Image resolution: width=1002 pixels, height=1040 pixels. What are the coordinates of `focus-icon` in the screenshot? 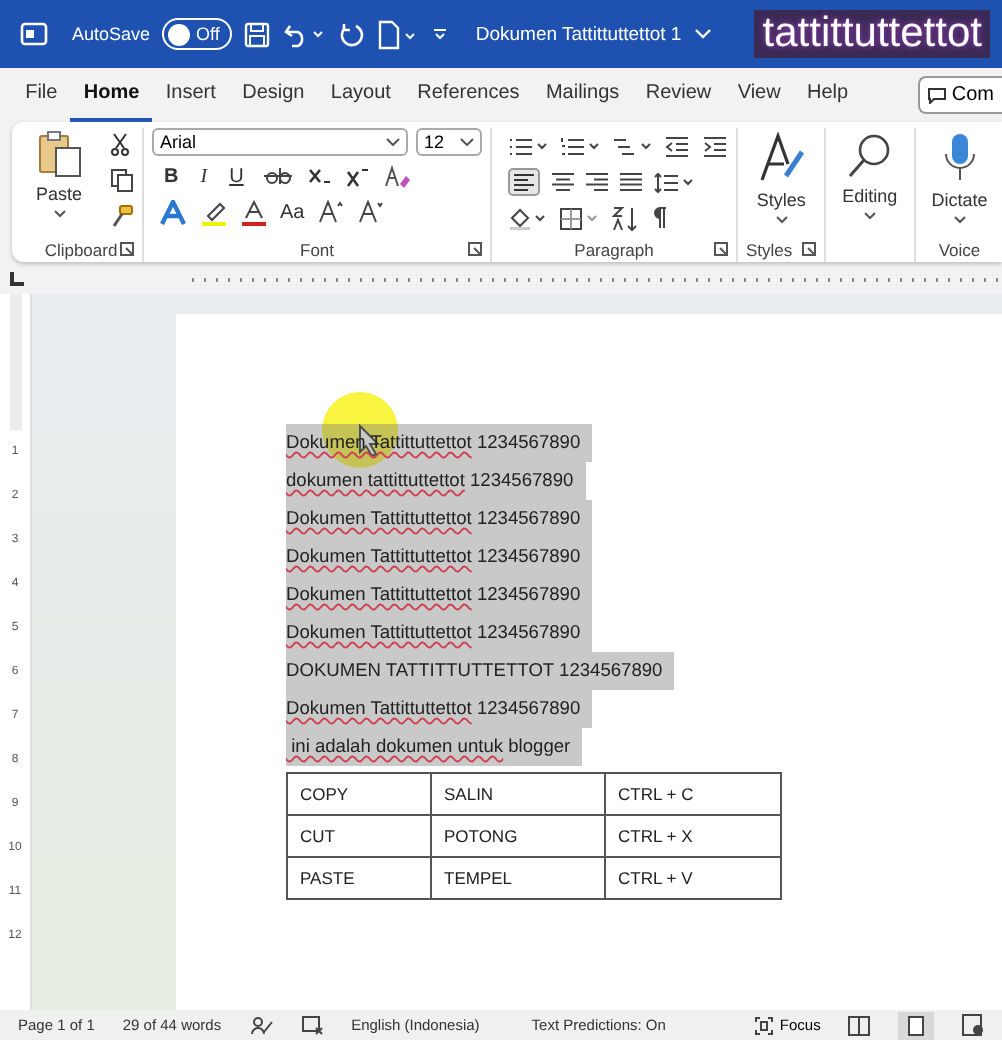 It's located at (763, 1025).